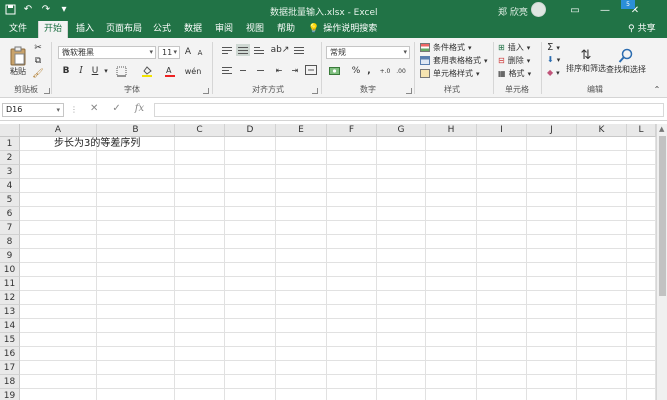  Describe the element at coordinates (224, 29) in the screenshot. I see `tab-review: 审阅` at that location.